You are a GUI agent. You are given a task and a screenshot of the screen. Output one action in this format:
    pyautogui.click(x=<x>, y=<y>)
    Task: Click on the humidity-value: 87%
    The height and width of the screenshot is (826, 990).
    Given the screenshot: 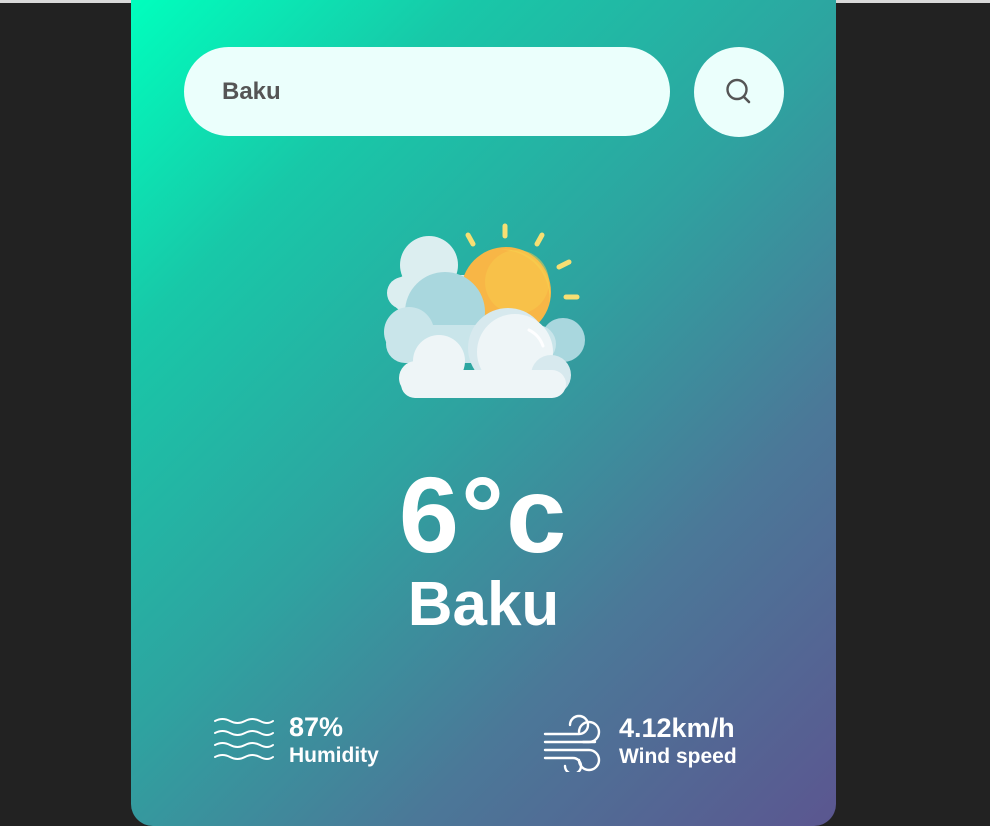 What is the action you would take?
    pyautogui.click(x=316, y=727)
    